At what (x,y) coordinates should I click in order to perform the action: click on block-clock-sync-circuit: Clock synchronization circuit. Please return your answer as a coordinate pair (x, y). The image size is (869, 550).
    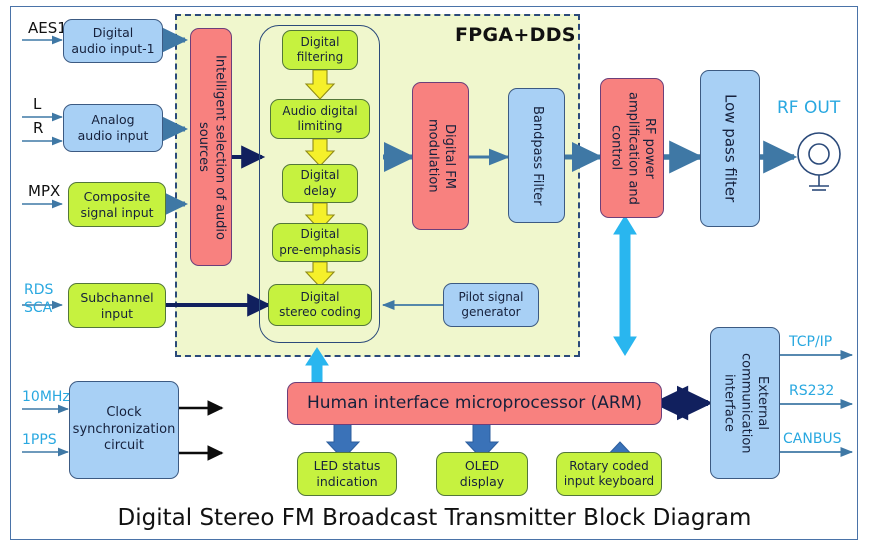
    Looking at the image, I should click on (124, 430).